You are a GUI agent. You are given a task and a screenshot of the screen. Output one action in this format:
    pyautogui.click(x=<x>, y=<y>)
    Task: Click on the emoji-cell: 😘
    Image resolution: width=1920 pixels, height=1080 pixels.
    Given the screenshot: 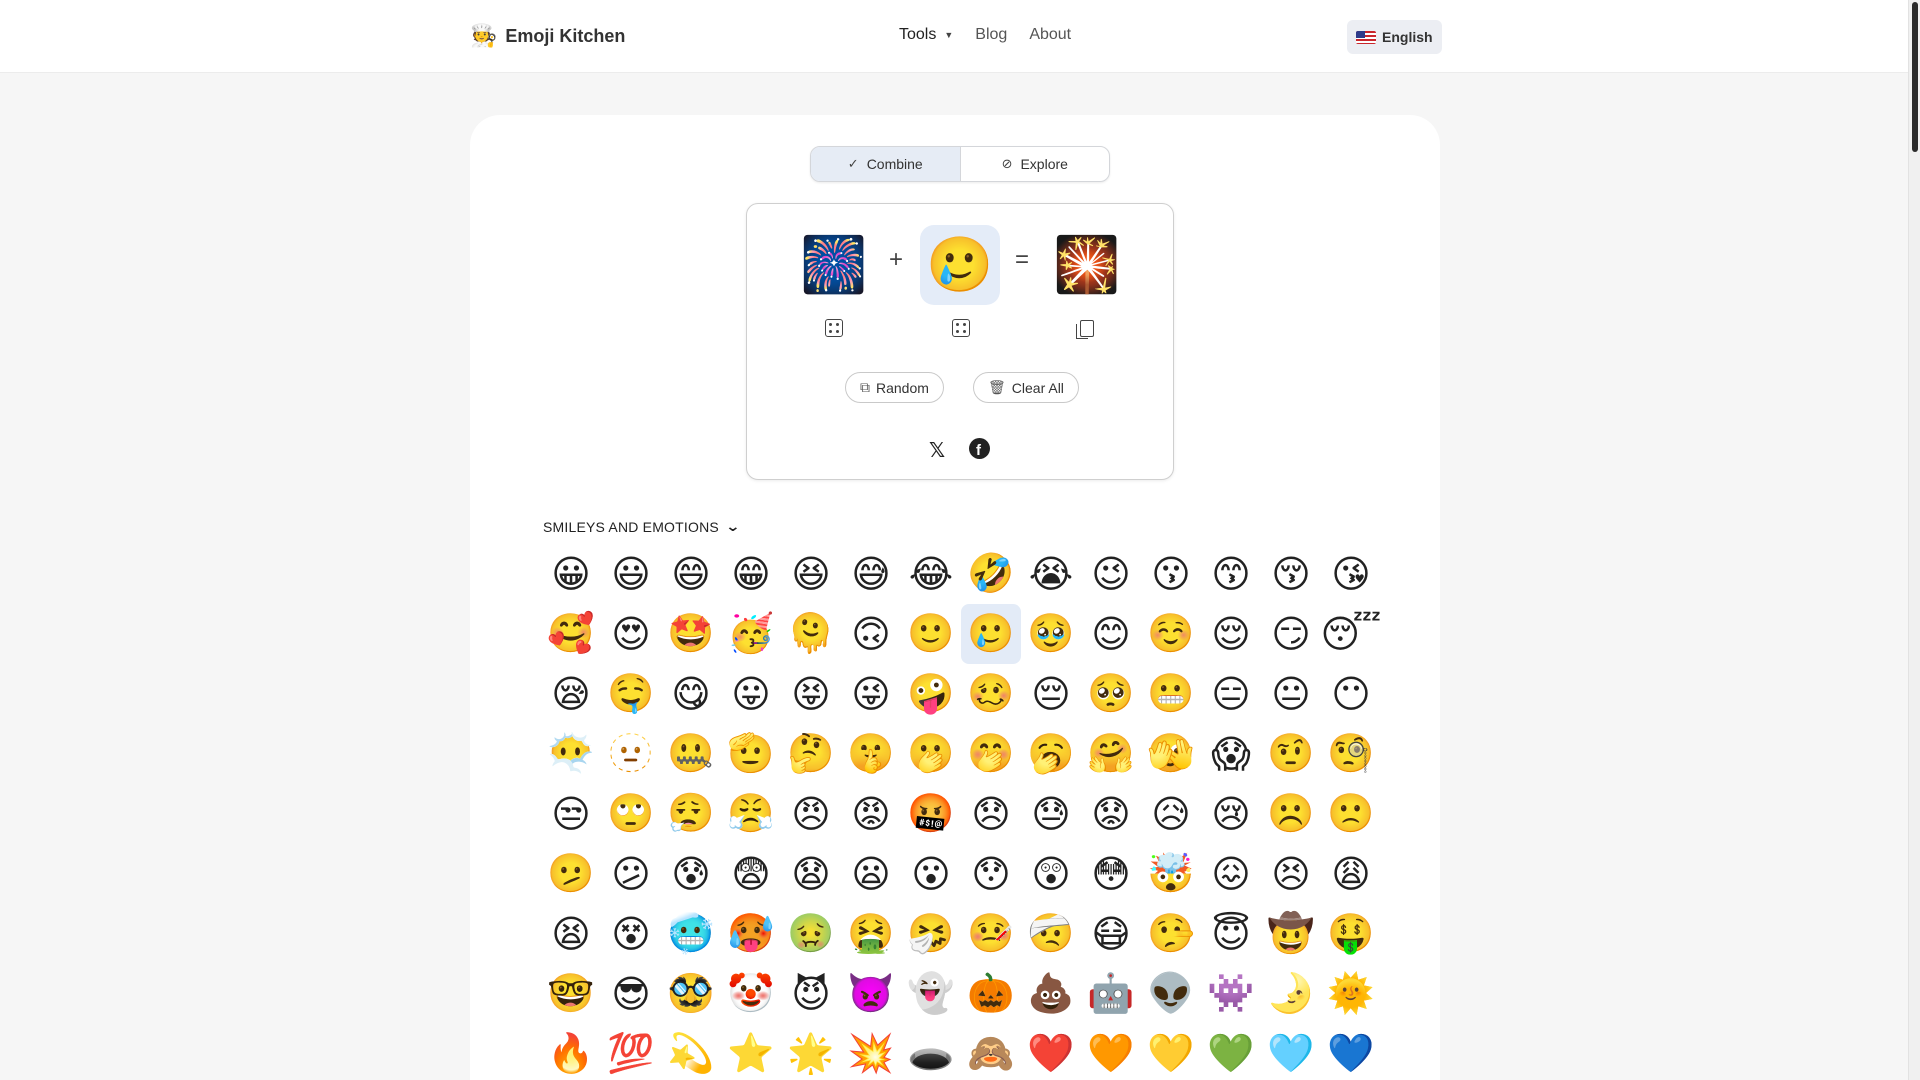 What is the action you would take?
    pyautogui.click(x=1351, y=574)
    